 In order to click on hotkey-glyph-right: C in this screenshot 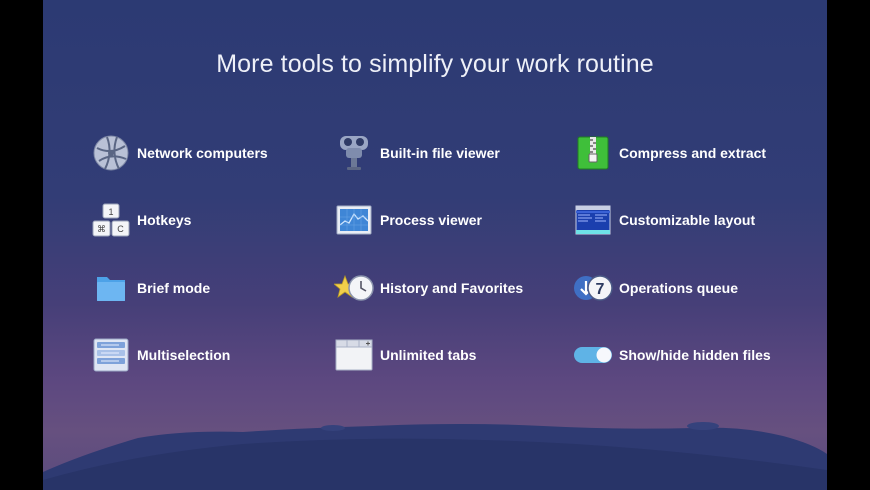, I will do `click(120, 229)`.